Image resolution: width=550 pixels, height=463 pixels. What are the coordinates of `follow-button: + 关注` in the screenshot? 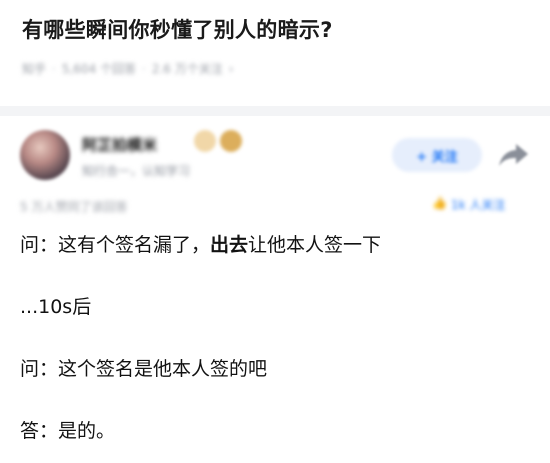 It's located at (437, 155).